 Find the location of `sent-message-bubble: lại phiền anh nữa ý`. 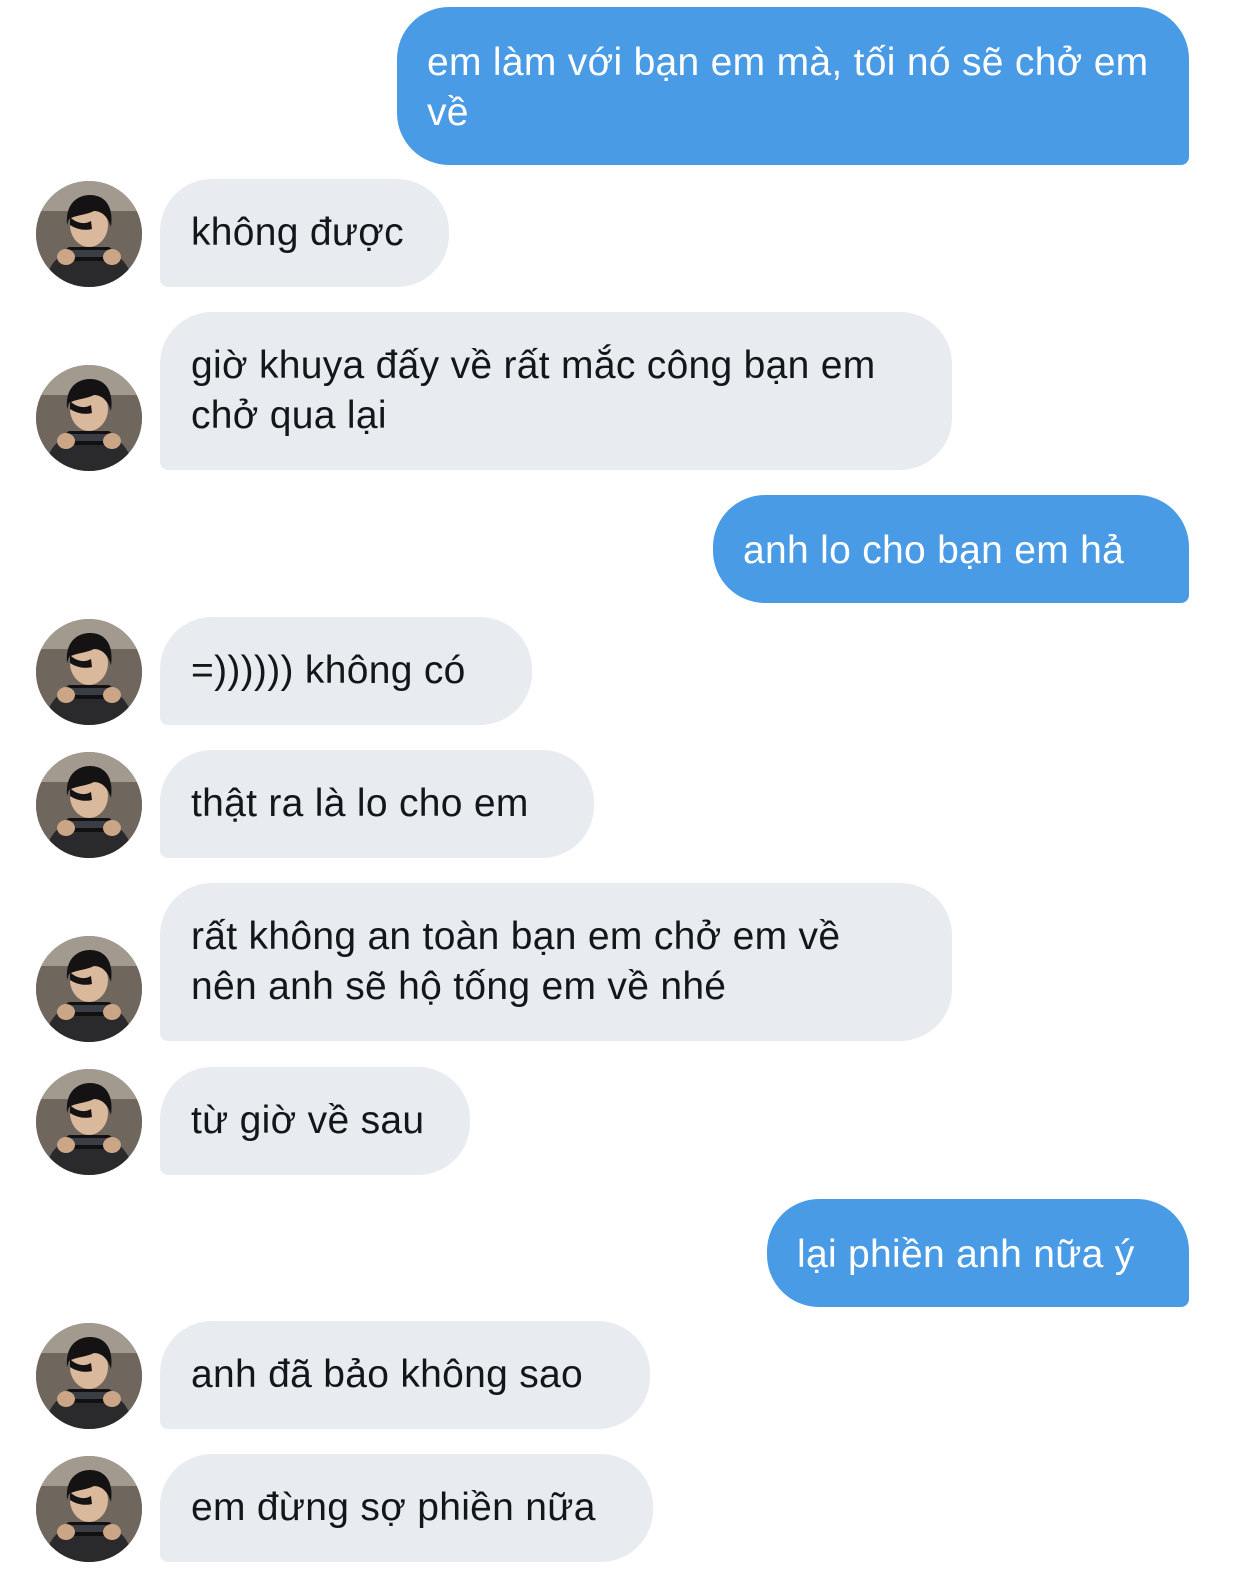

sent-message-bubble: lại phiền anh nữa ý is located at coordinates (978, 1253).